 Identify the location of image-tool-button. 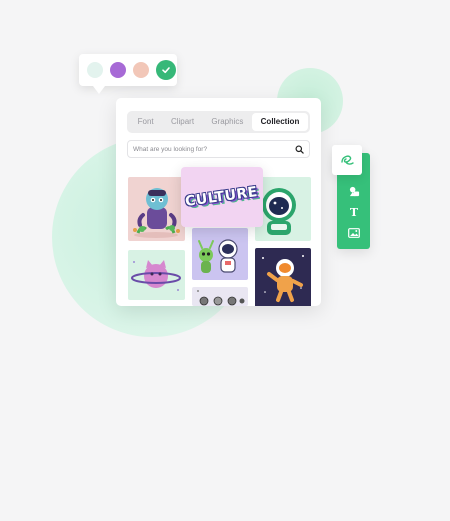
(354, 233).